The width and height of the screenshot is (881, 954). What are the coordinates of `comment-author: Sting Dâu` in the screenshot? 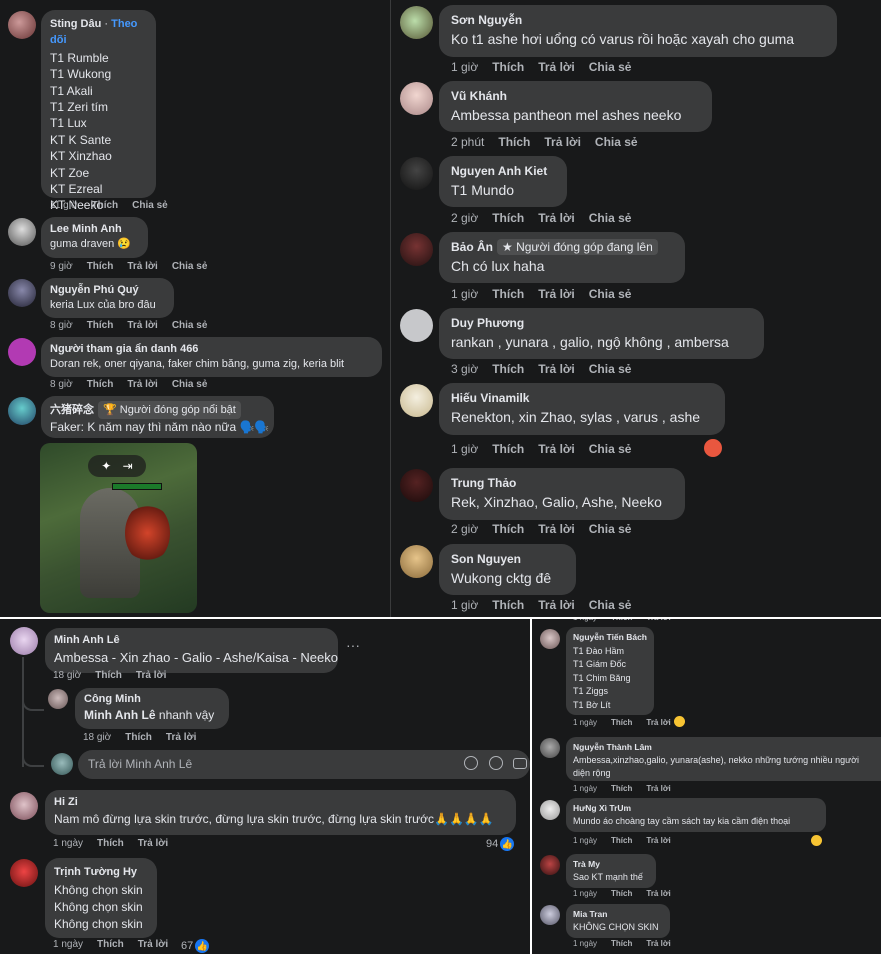 It's located at (75, 24).